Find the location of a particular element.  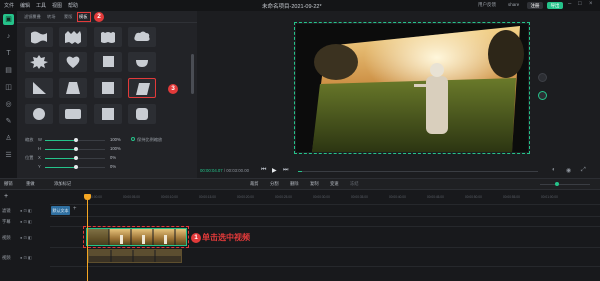

snapshot-icon: ◉ is located at coordinates (568, 170).